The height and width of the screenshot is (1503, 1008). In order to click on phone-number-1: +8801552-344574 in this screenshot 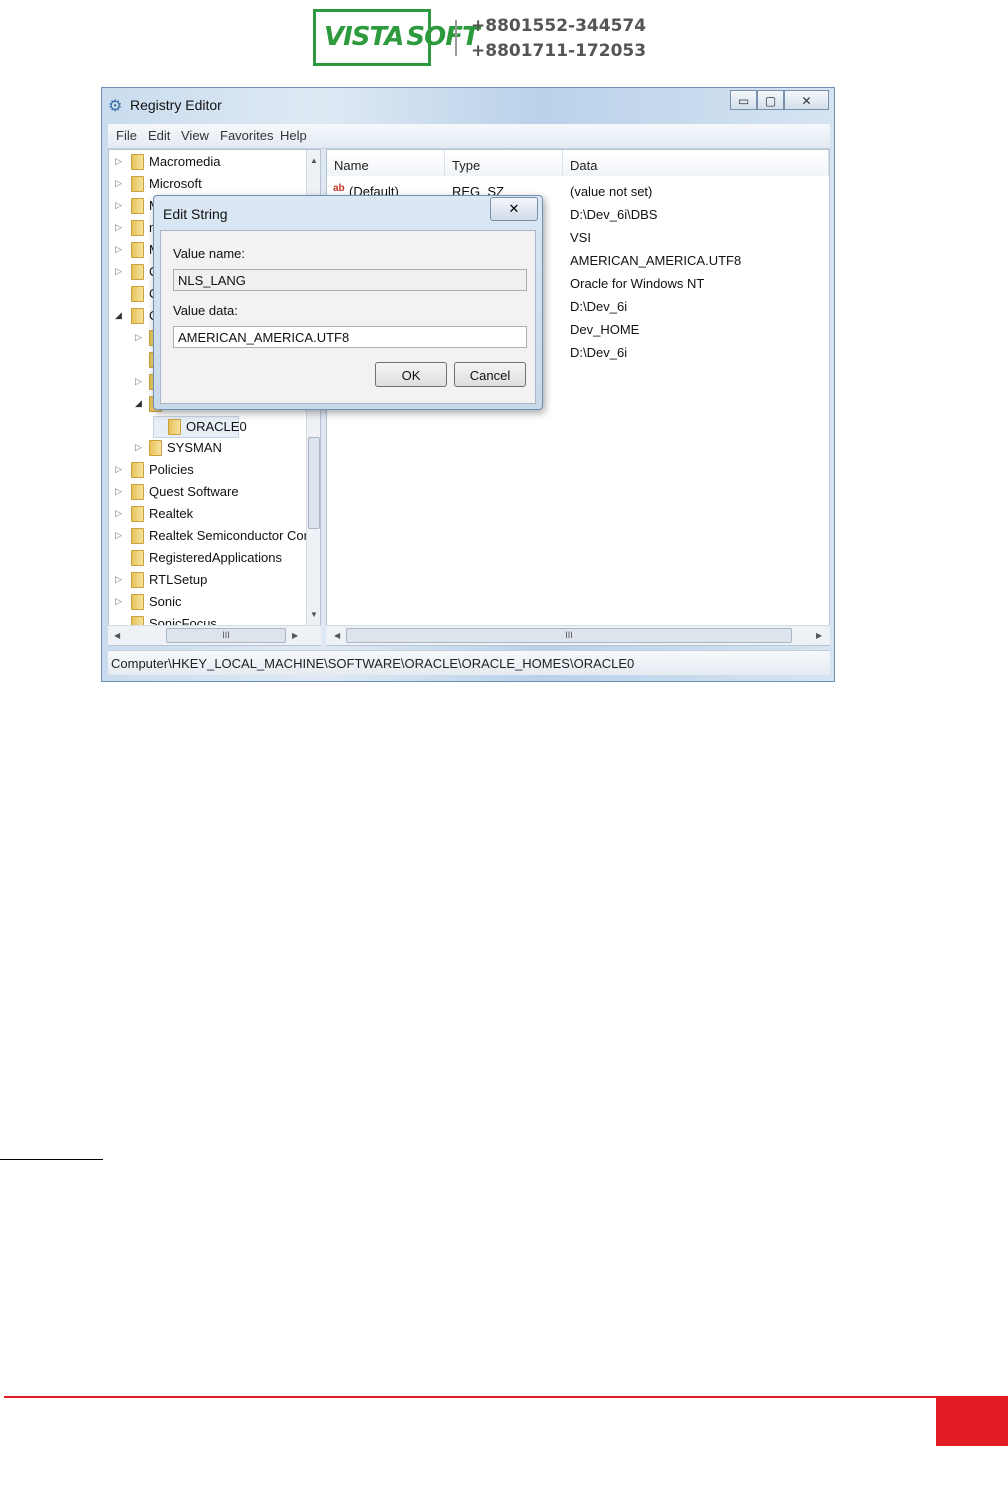, I will do `click(559, 26)`.